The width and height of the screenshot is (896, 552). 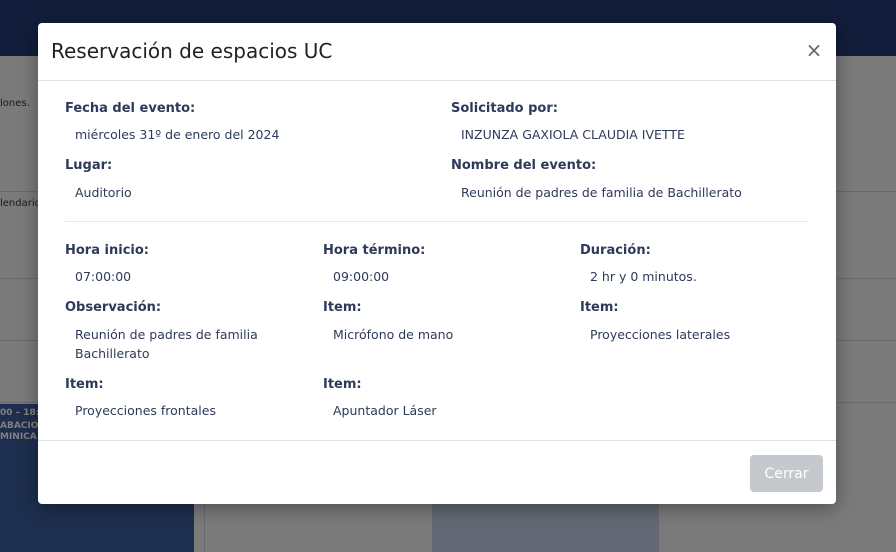 I want to click on observacion-value-line: Reunión de padres de familia, so click(x=166, y=334).